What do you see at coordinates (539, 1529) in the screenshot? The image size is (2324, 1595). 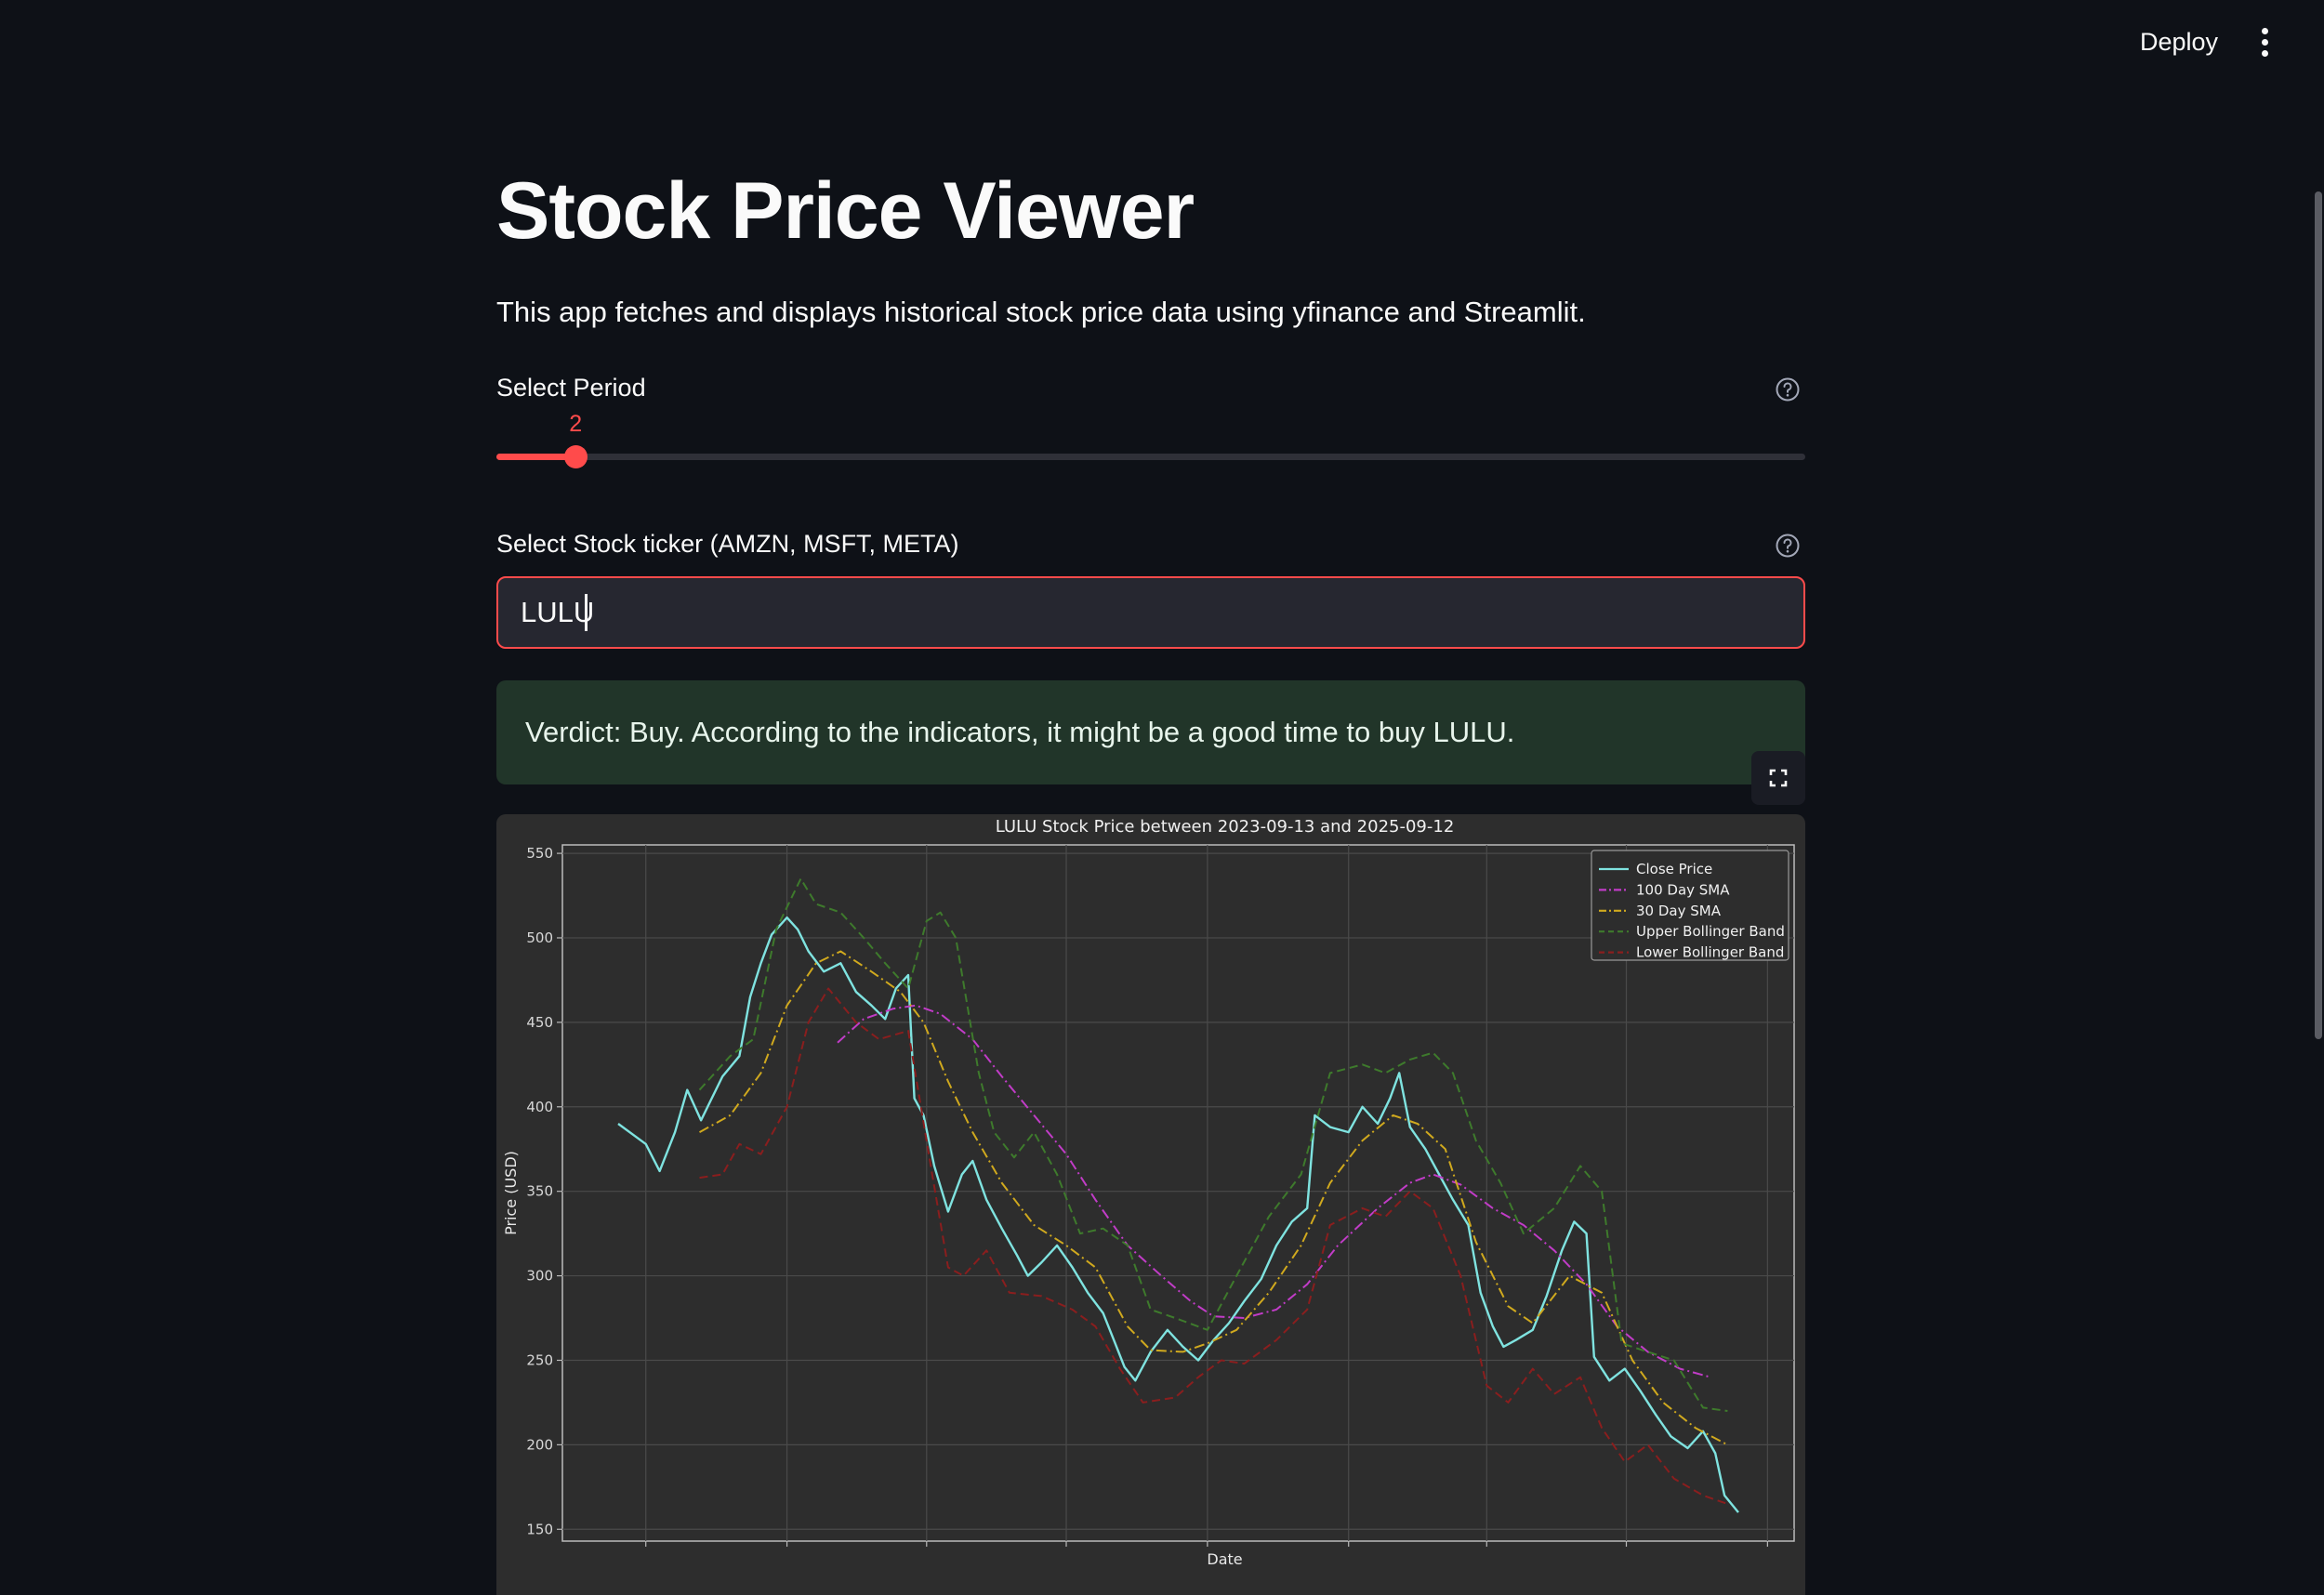 I see `y-tick-label: 150` at bounding box center [539, 1529].